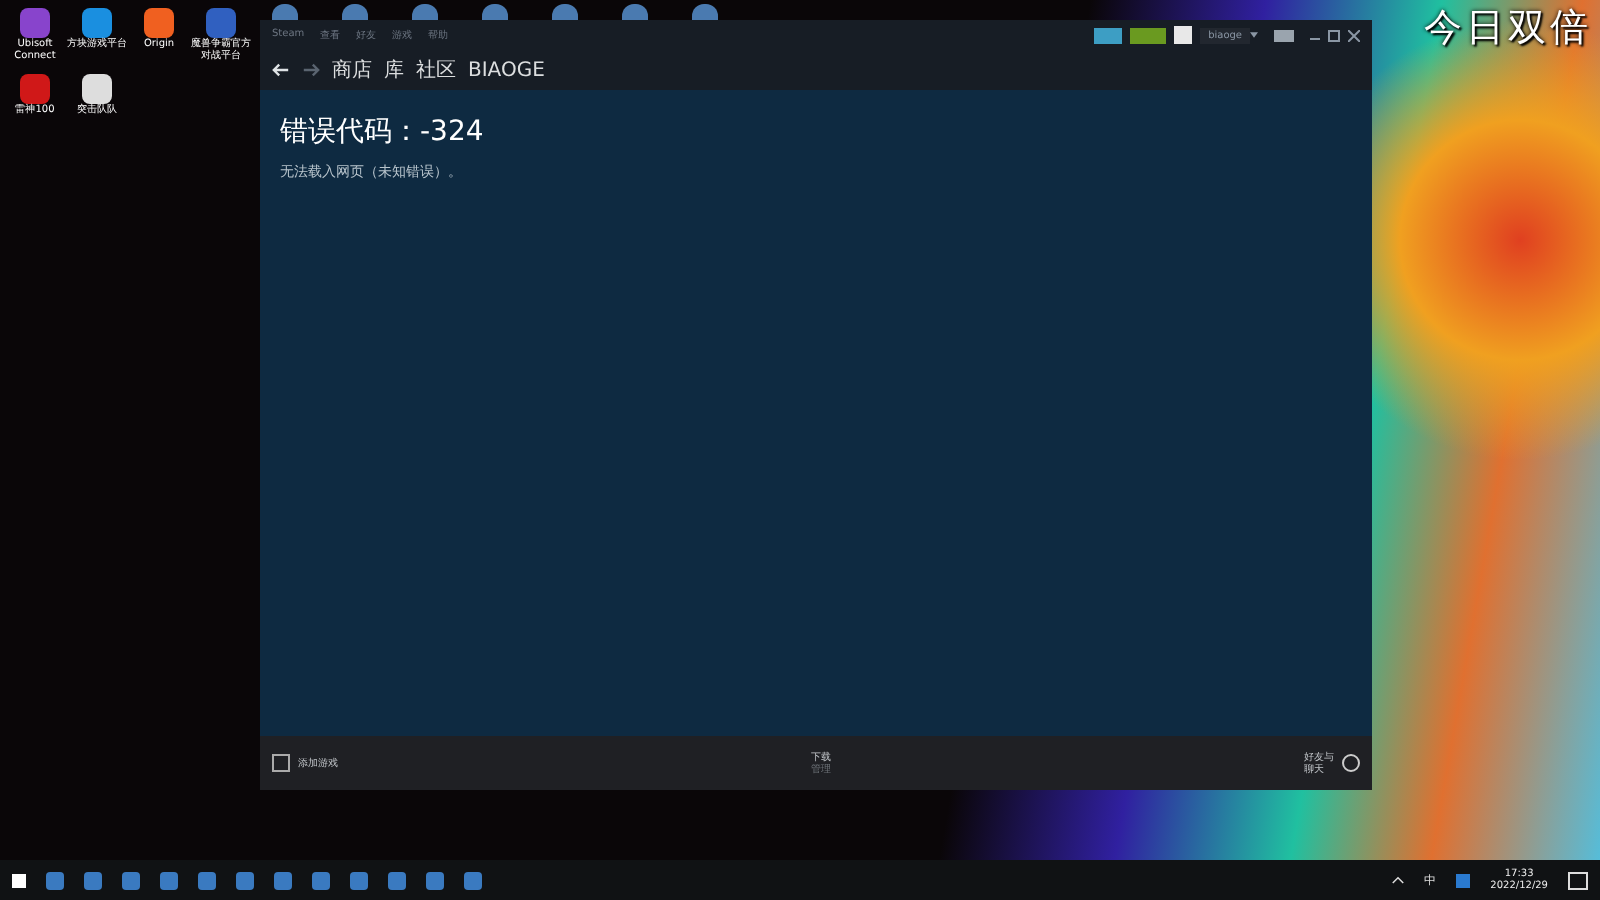  Describe the element at coordinates (383, 132) in the screenshot. I see `error-title: 错误代码：-324` at that location.